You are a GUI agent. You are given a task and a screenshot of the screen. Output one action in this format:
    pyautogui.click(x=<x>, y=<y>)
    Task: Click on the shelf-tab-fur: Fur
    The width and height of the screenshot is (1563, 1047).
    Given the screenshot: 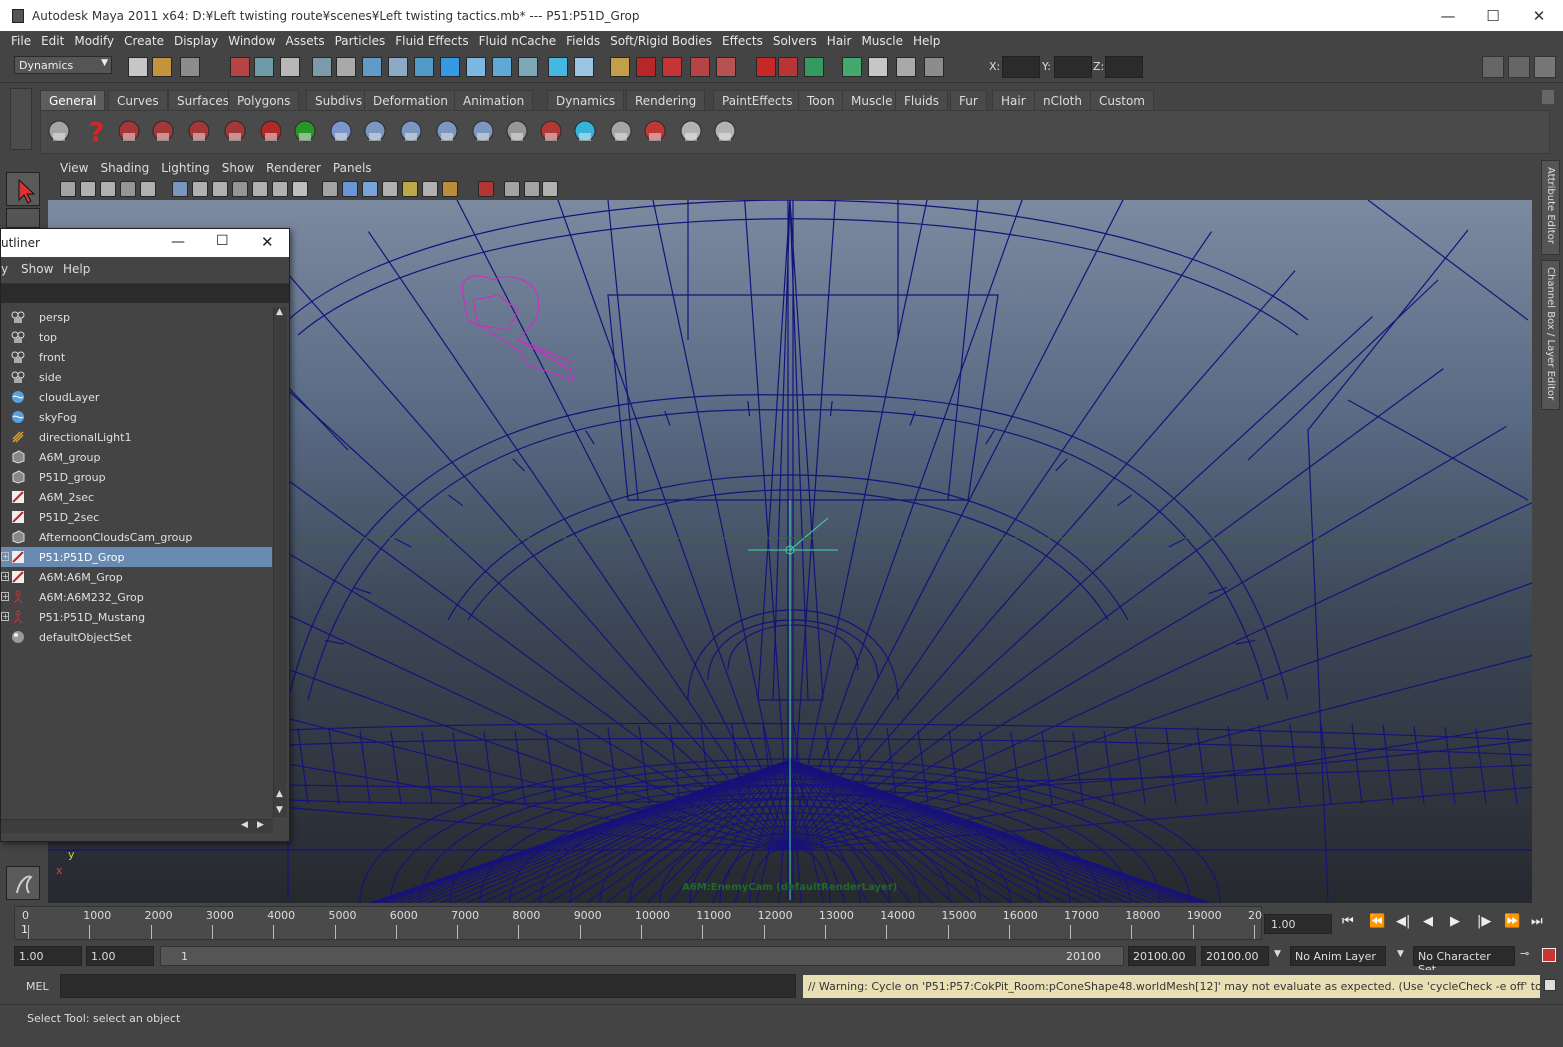 What is the action you would take?
    pyautogui.click(x=968, y=100)
    